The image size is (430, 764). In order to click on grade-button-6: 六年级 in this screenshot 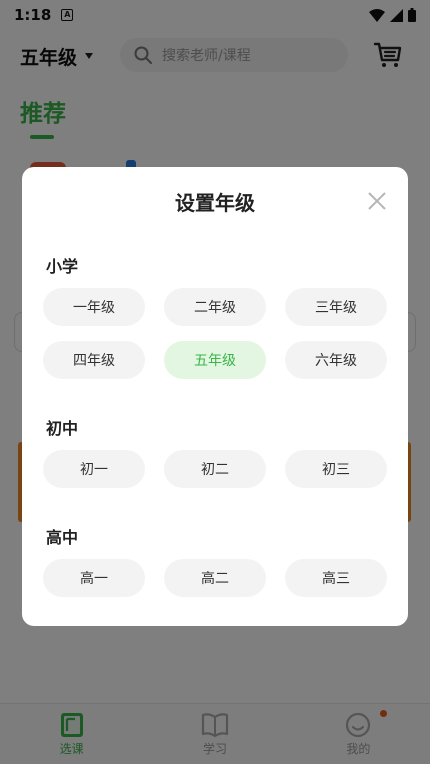, I will do `click(336, 360)`.